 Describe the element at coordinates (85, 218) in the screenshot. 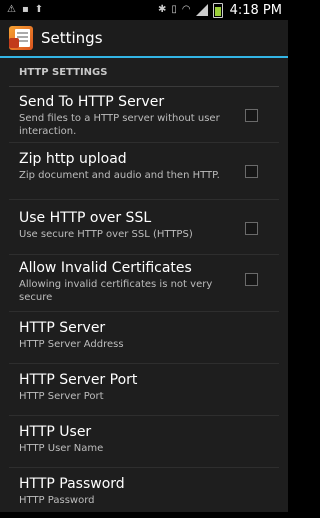

I see `pref-title: Use HTTP over SSL` at that location.